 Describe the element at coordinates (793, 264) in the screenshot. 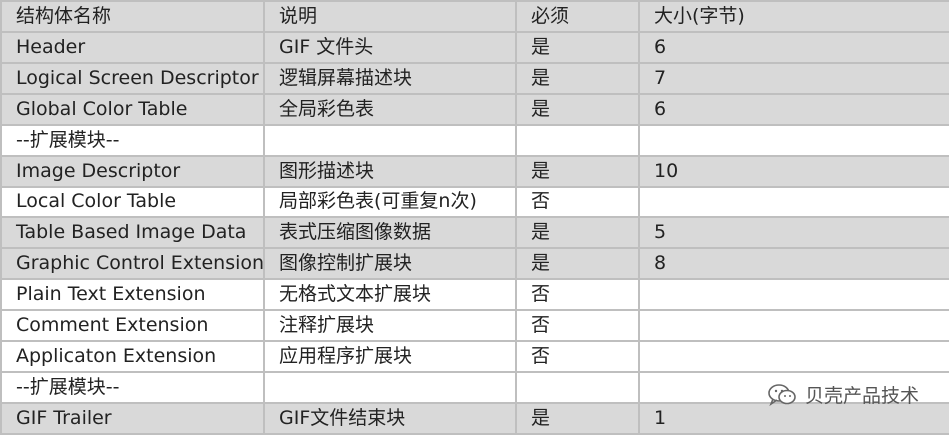

I see `row-size-cell: 8` at that location.